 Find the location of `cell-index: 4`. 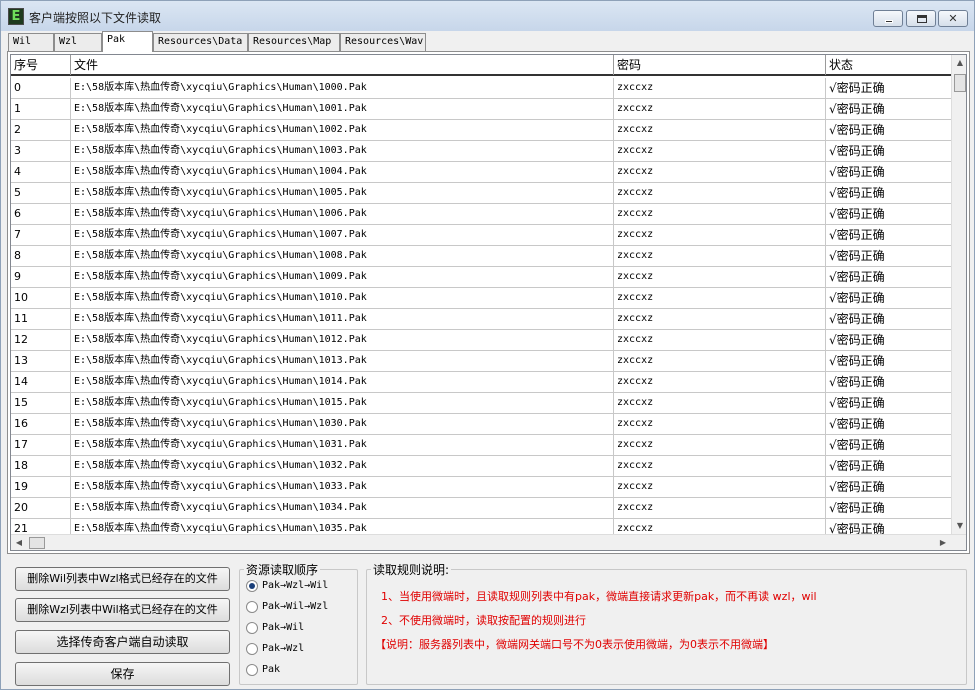

cell-index: 4 is located at coordinates (41, 172).